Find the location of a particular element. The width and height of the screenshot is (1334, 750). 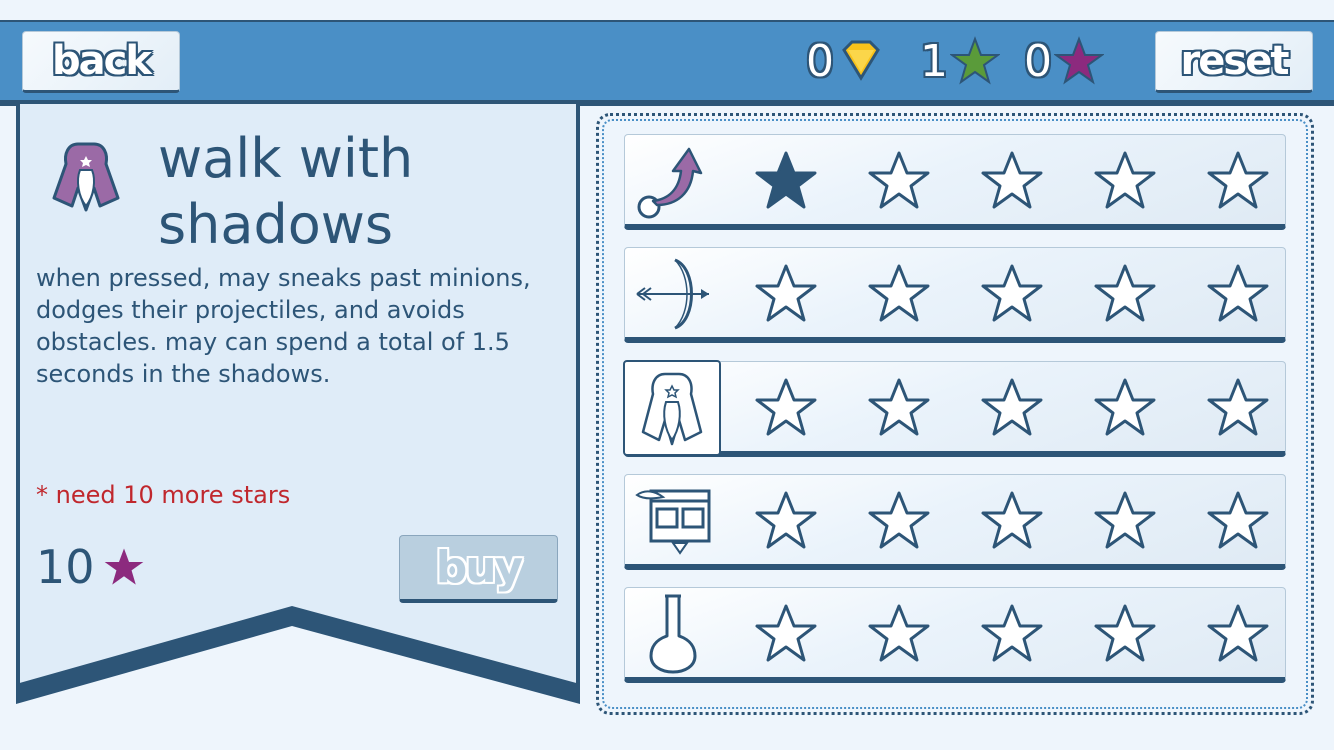

bow-icon is located at coordinates (673, 294).